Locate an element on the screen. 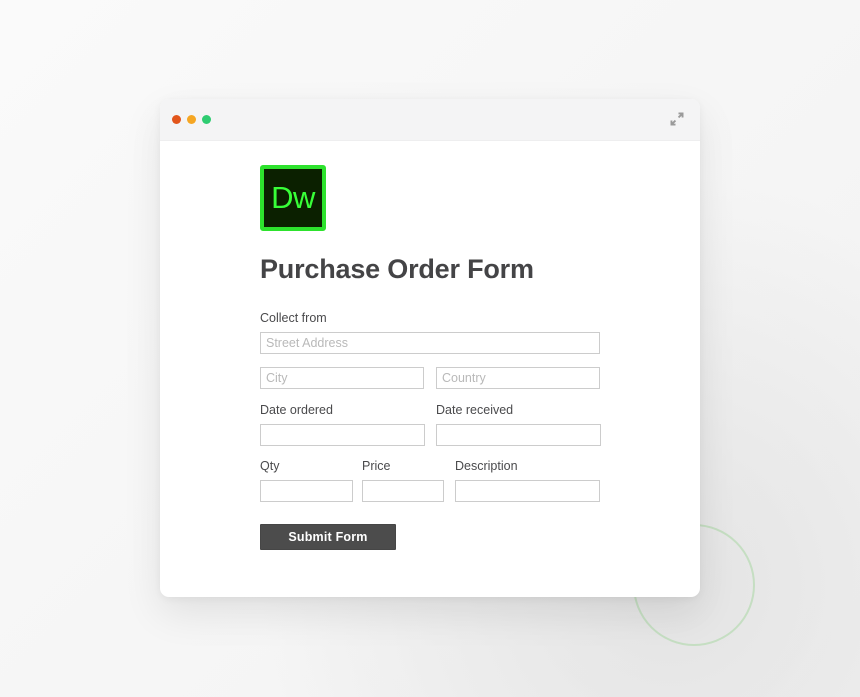  dates-row: Date ordered Date received is located at coordinates (480, 424).